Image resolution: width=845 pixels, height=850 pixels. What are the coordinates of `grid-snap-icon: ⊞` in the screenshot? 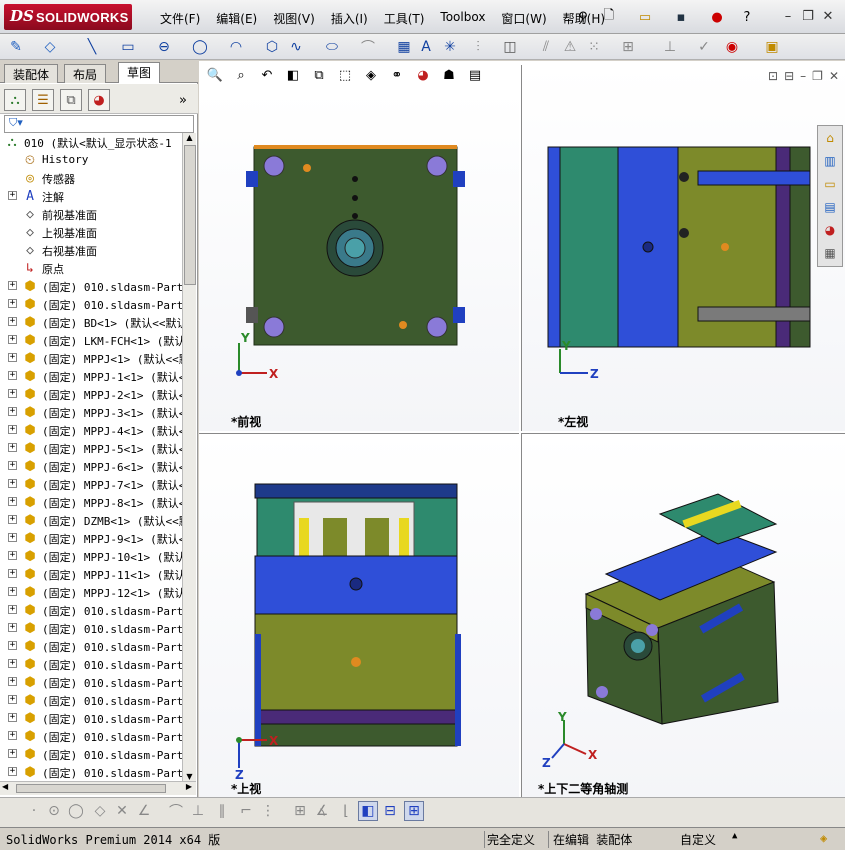 It's located at (300, 811).